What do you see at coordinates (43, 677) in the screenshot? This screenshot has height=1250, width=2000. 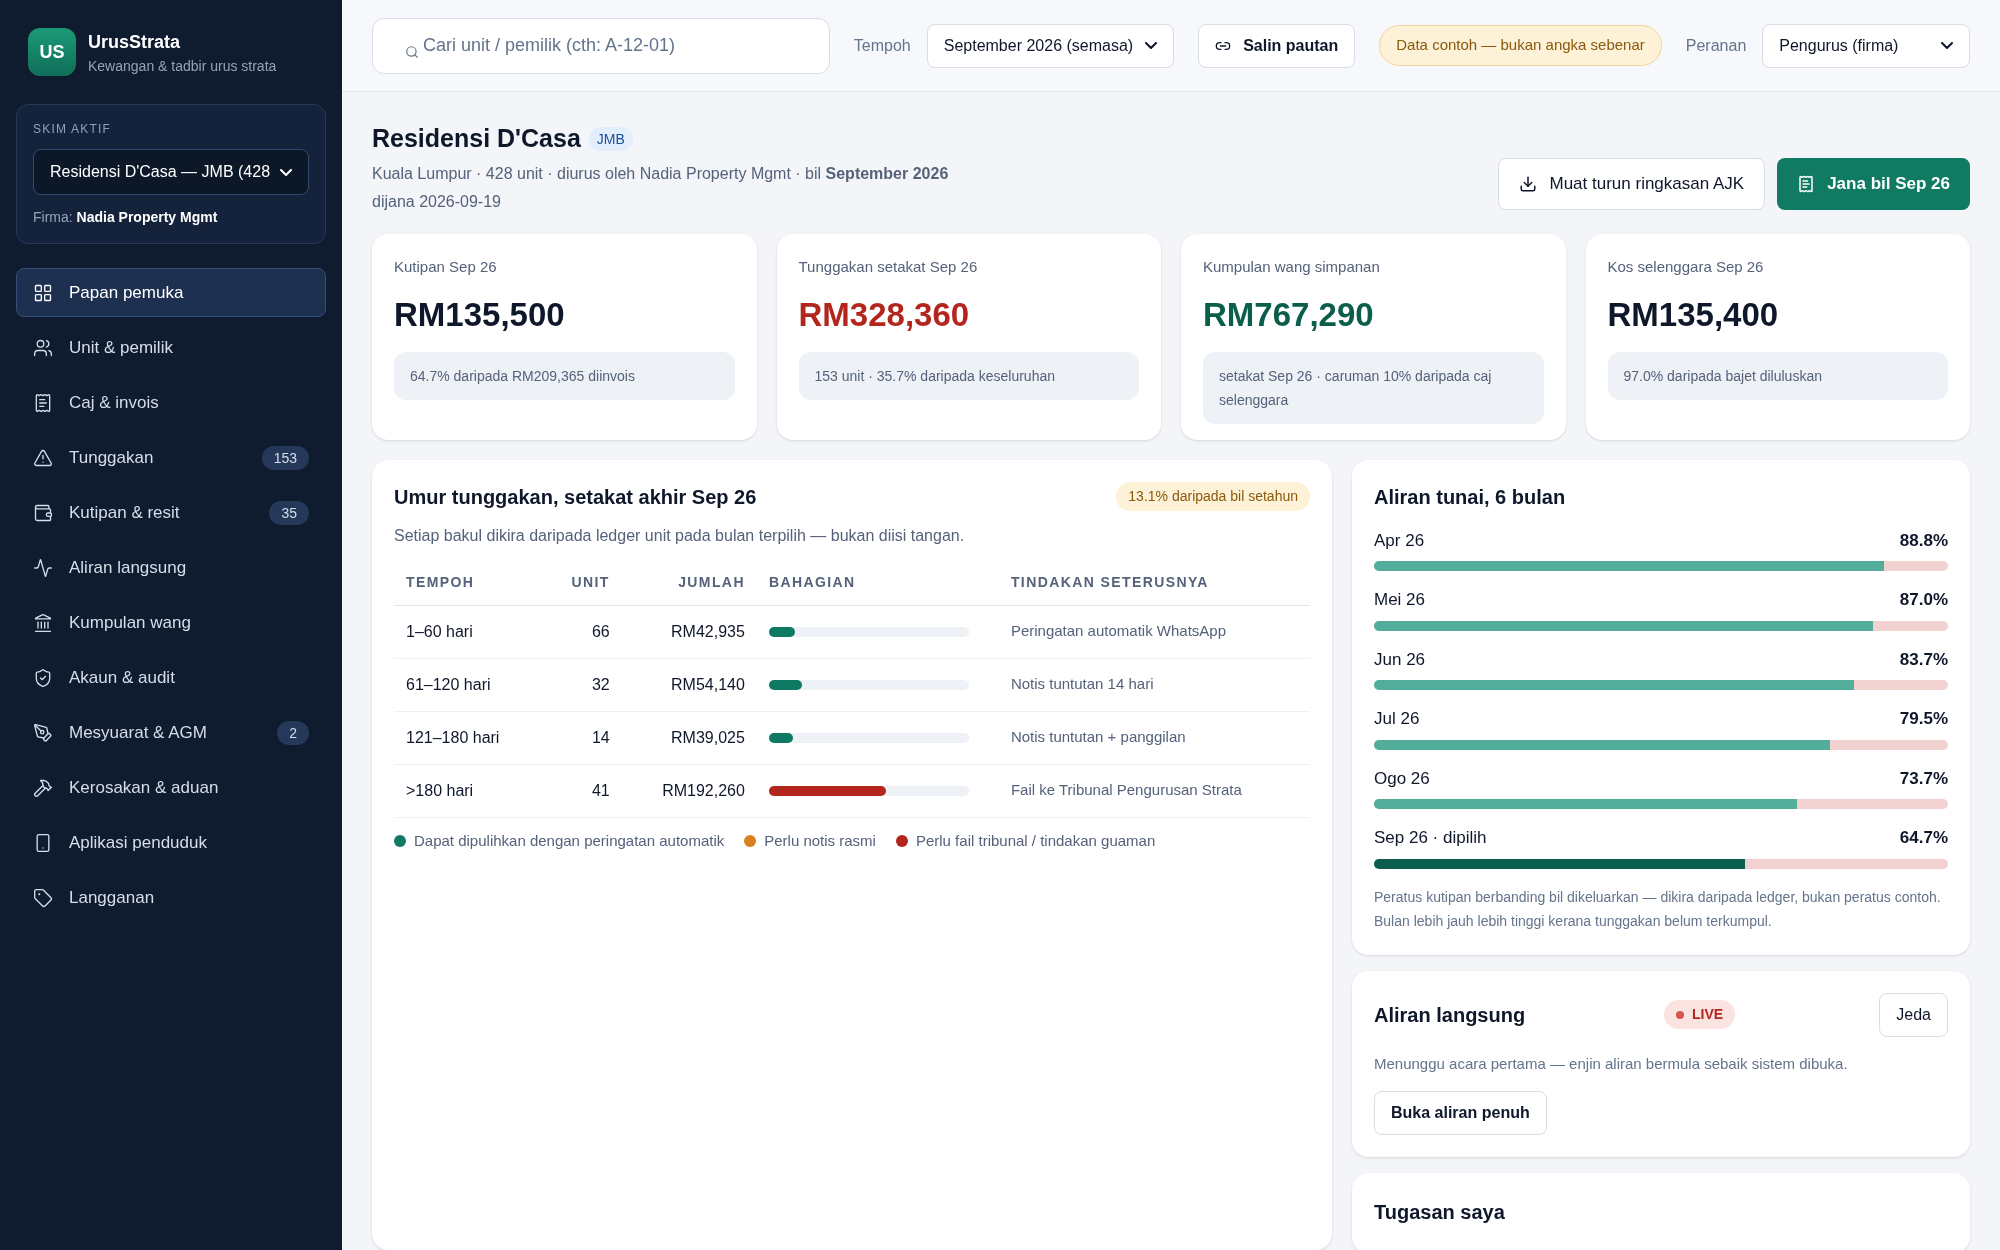 I see `shield-icon` at bounding box center [43, 677].